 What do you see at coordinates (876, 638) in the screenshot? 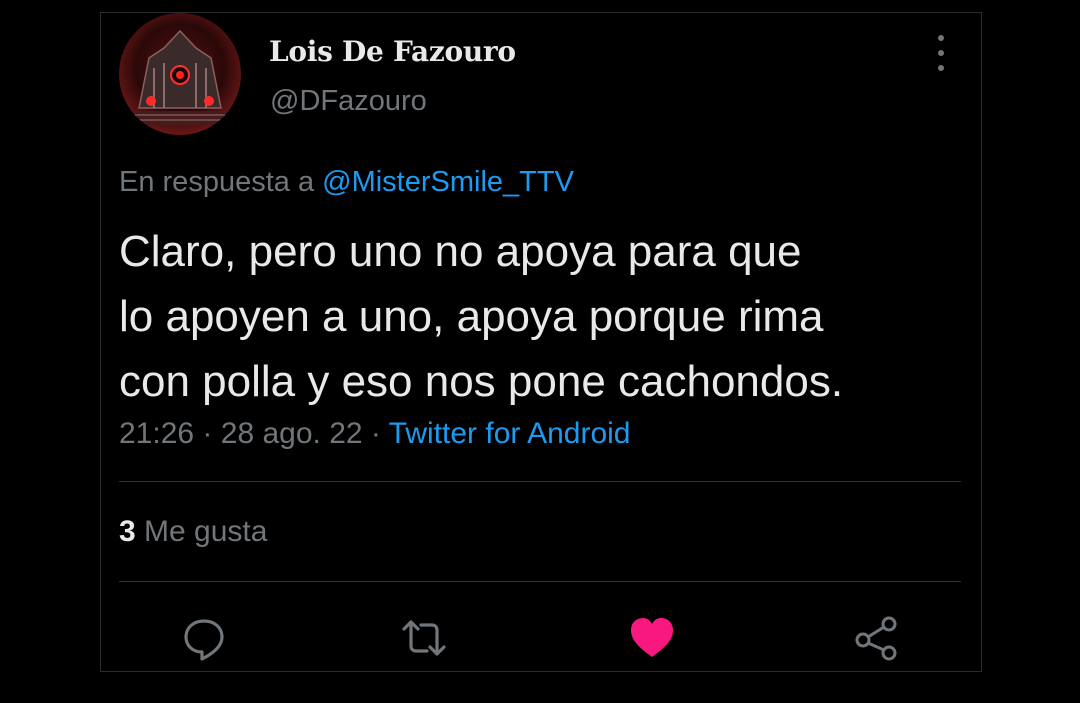
I see `share-icon` at bounding box center [876, 638].